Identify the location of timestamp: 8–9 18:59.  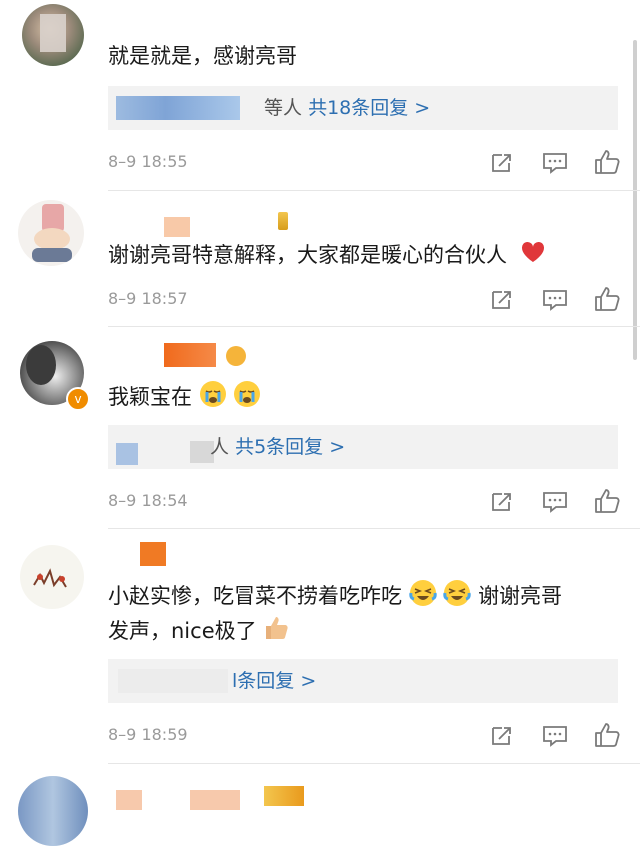
(148, 734).